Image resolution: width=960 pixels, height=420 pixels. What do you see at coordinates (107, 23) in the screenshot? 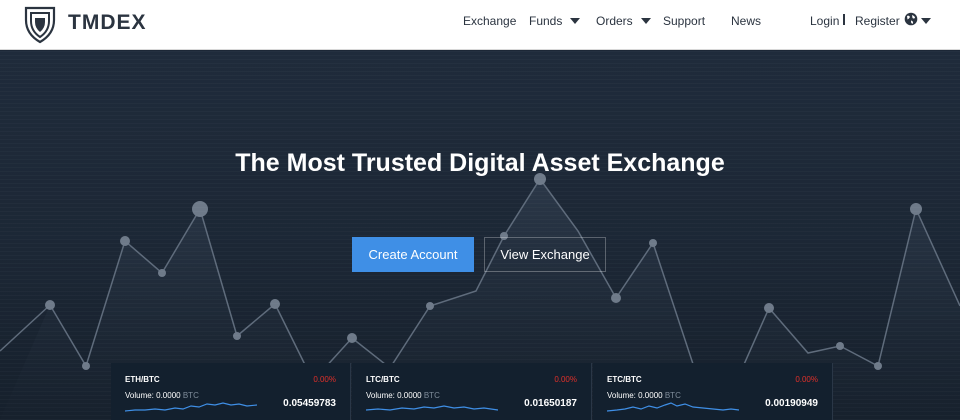
I see `brand-name: TMDEX` at bounding box center [107, 23].